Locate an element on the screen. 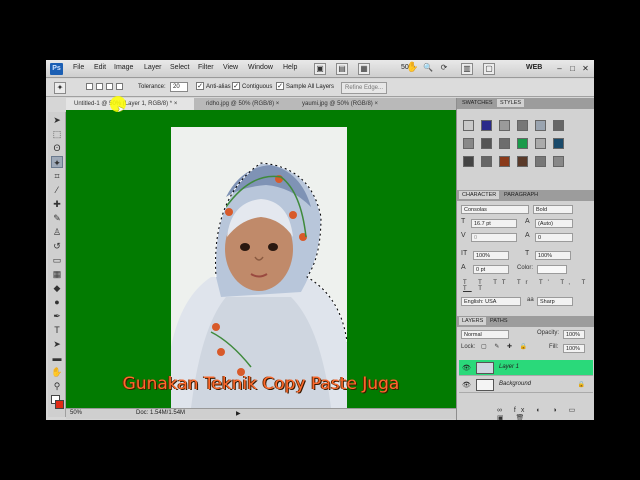 This screenshot has height=480, width=640. dodge-tool-icon: ● is located at coordinates (57, 302).